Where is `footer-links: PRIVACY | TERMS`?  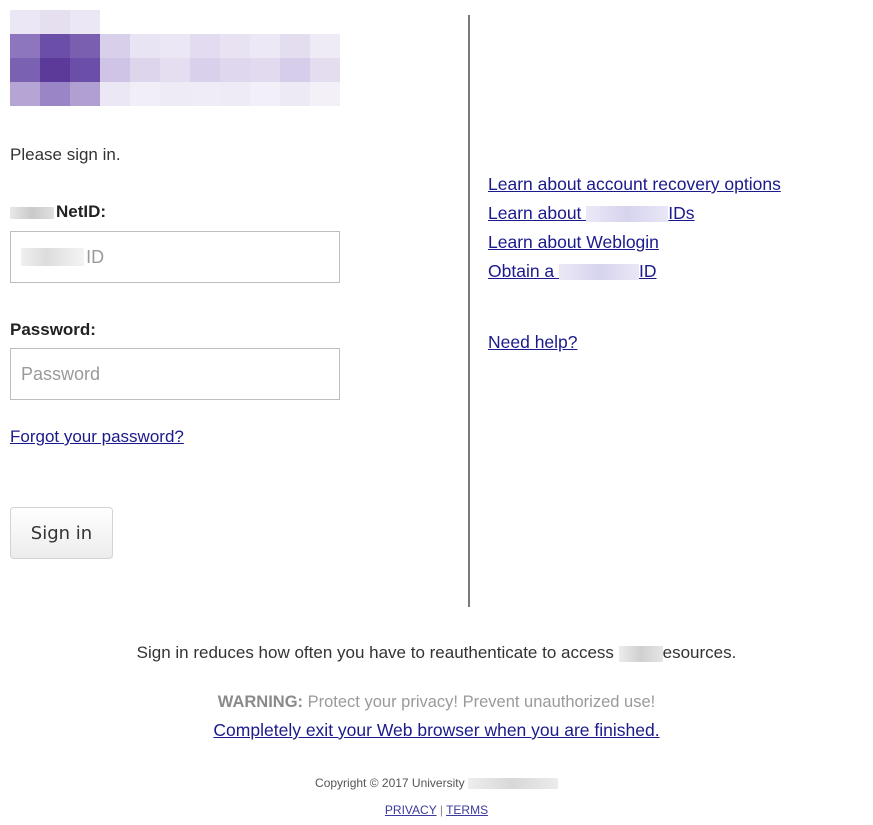 footer-links: PRIVACY | TERMS is located at coordinates (436, 810).